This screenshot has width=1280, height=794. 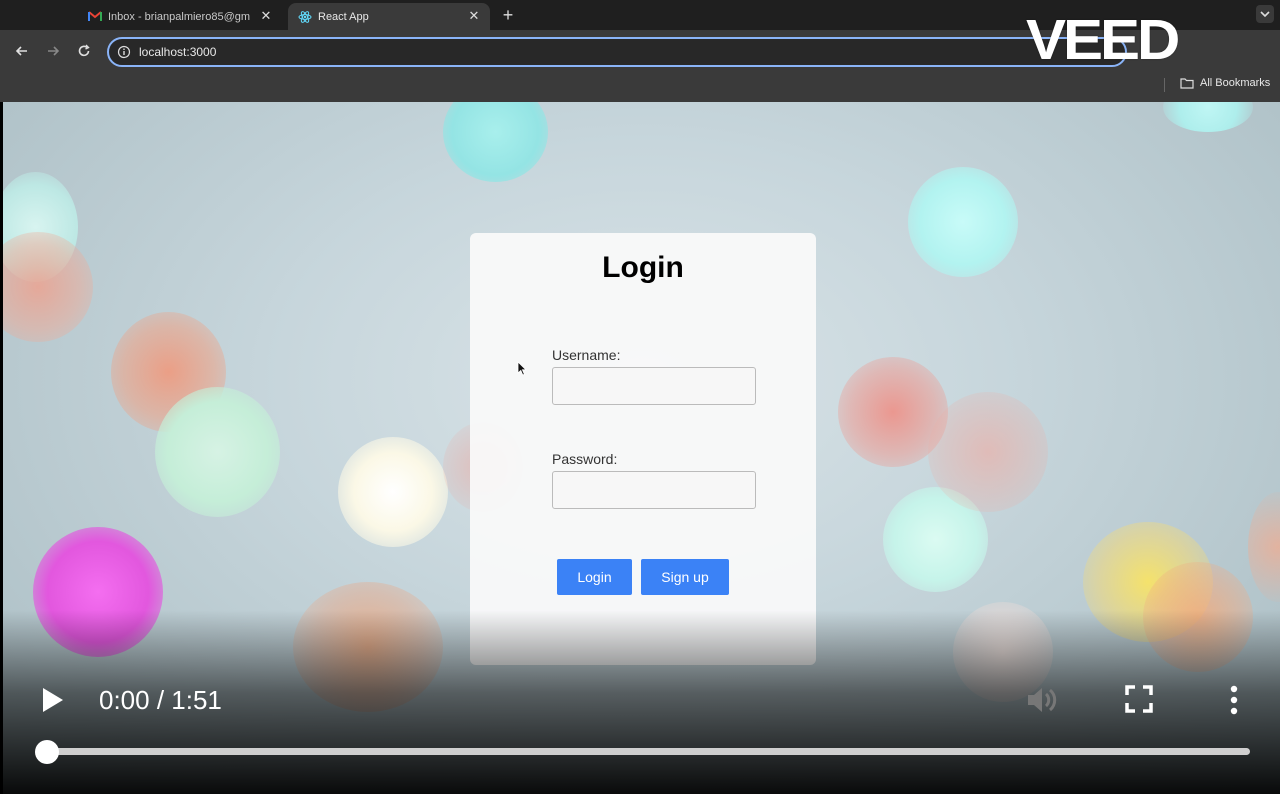 I want to click on url-text: localhost:3000, so click(x=178, y=52).